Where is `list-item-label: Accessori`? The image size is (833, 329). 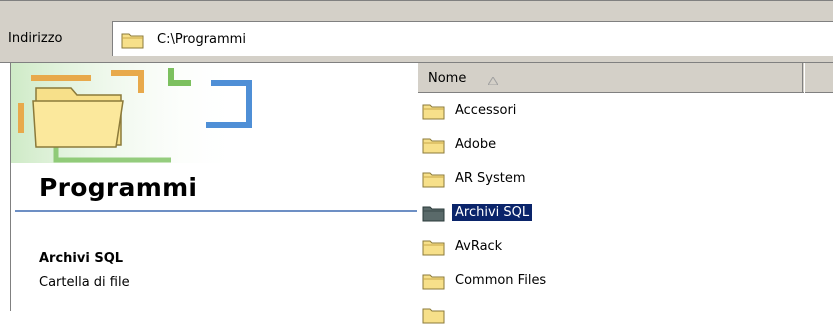 list-item-label: Accessori is located at coordinates (486, 110).